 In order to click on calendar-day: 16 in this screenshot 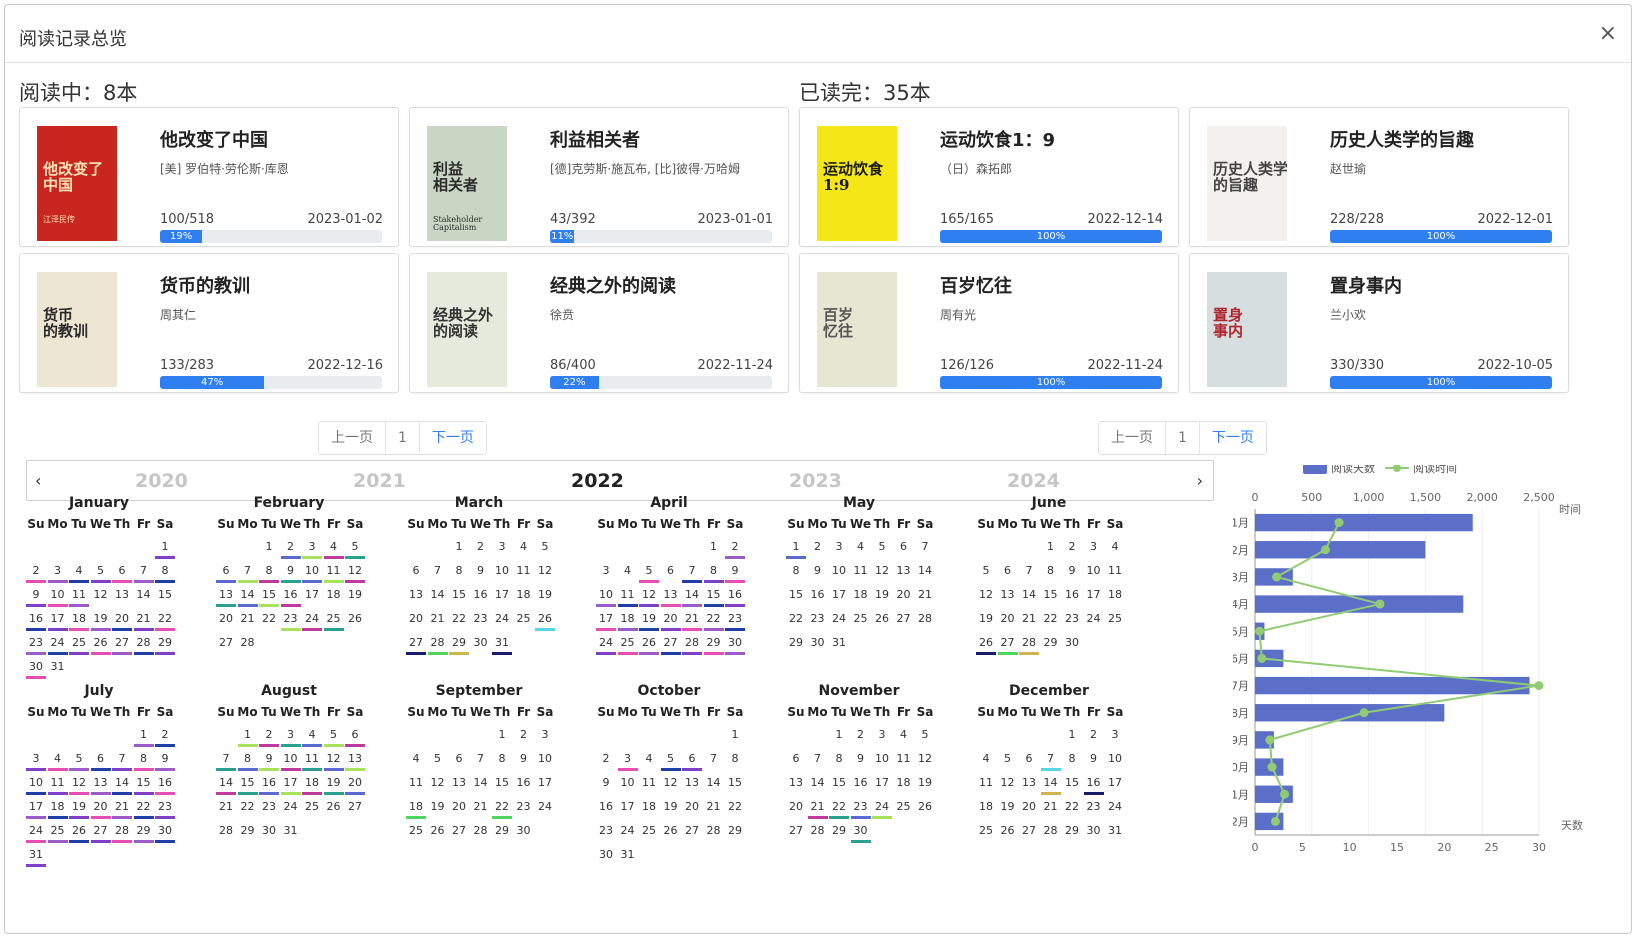, I will do `click(481, 594)`.